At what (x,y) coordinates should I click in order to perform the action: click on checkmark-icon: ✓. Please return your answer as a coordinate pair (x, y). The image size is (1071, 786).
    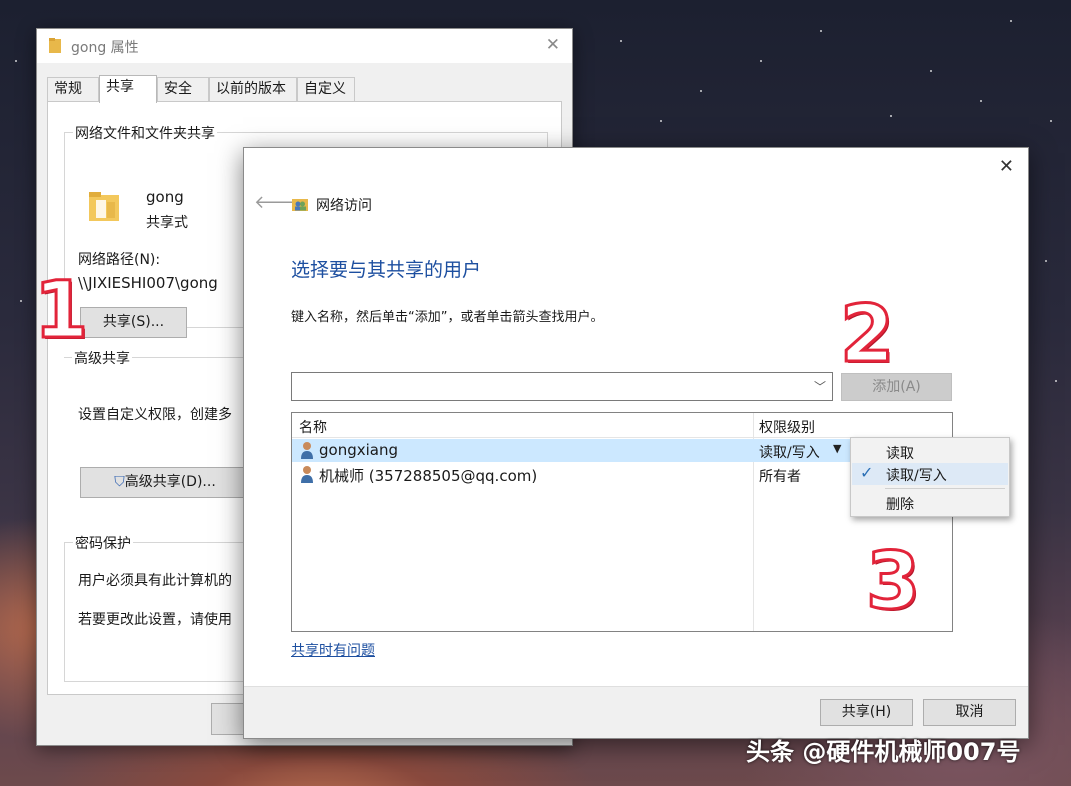
    Looking at the image, I should click on (867, 472).